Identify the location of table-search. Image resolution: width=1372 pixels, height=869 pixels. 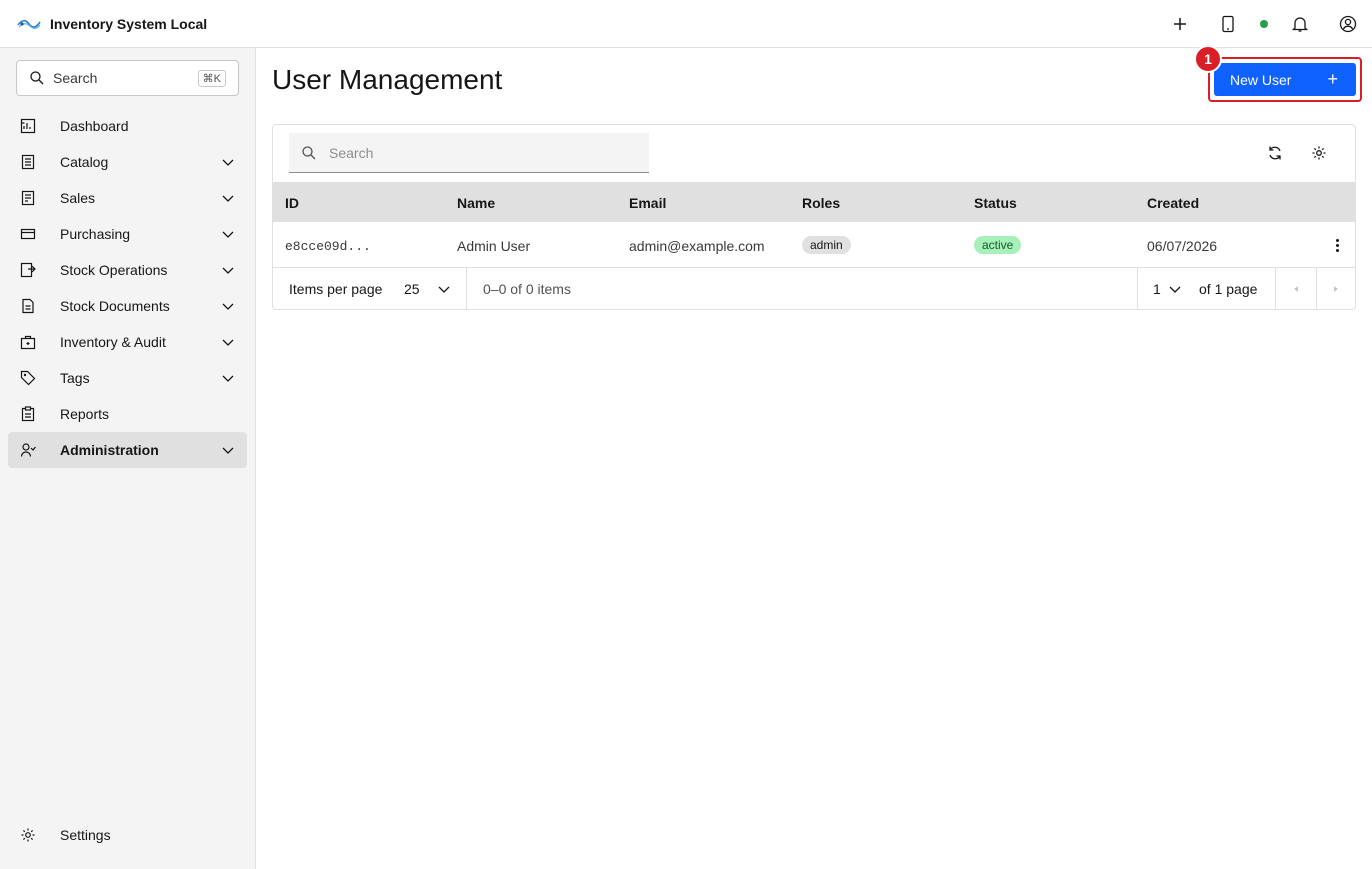
(469, 153).